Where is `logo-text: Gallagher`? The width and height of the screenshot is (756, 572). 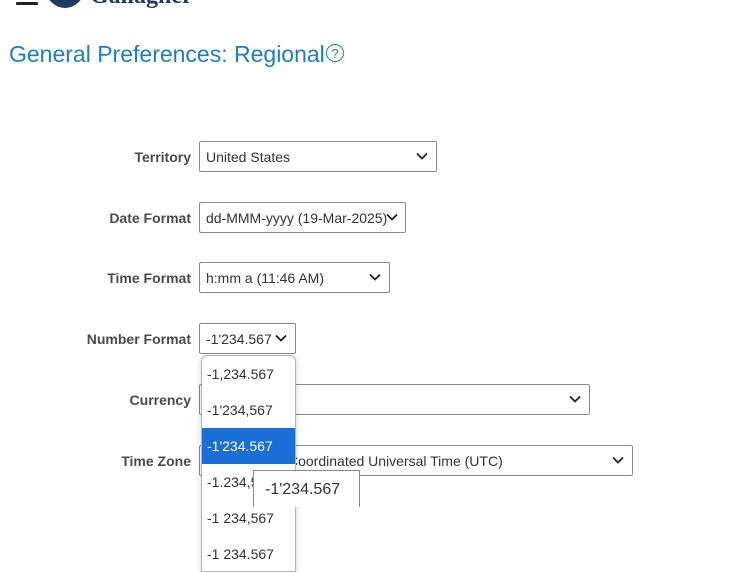
logo-text: Gallagher is located at coordinates (141, 4).